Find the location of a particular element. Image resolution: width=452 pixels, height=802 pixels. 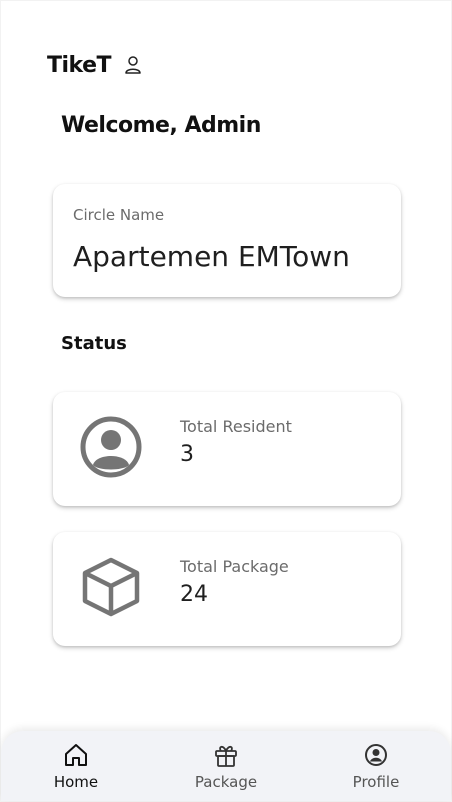

user-circle-icon is located at coordinates (111, 447).